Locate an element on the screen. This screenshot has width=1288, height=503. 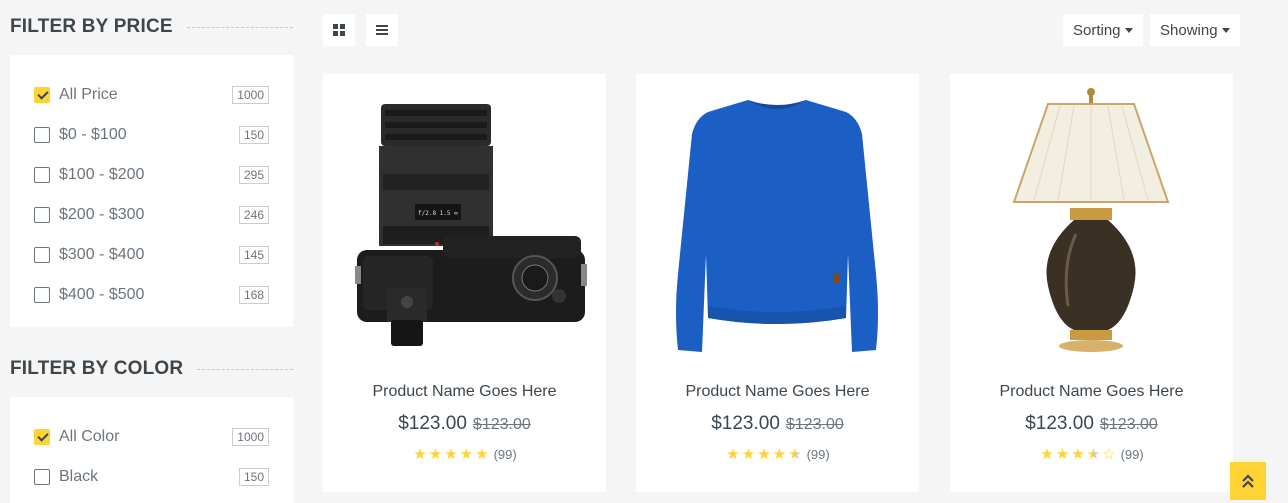
back-to-top-button is located at coordinates (1248, 481).